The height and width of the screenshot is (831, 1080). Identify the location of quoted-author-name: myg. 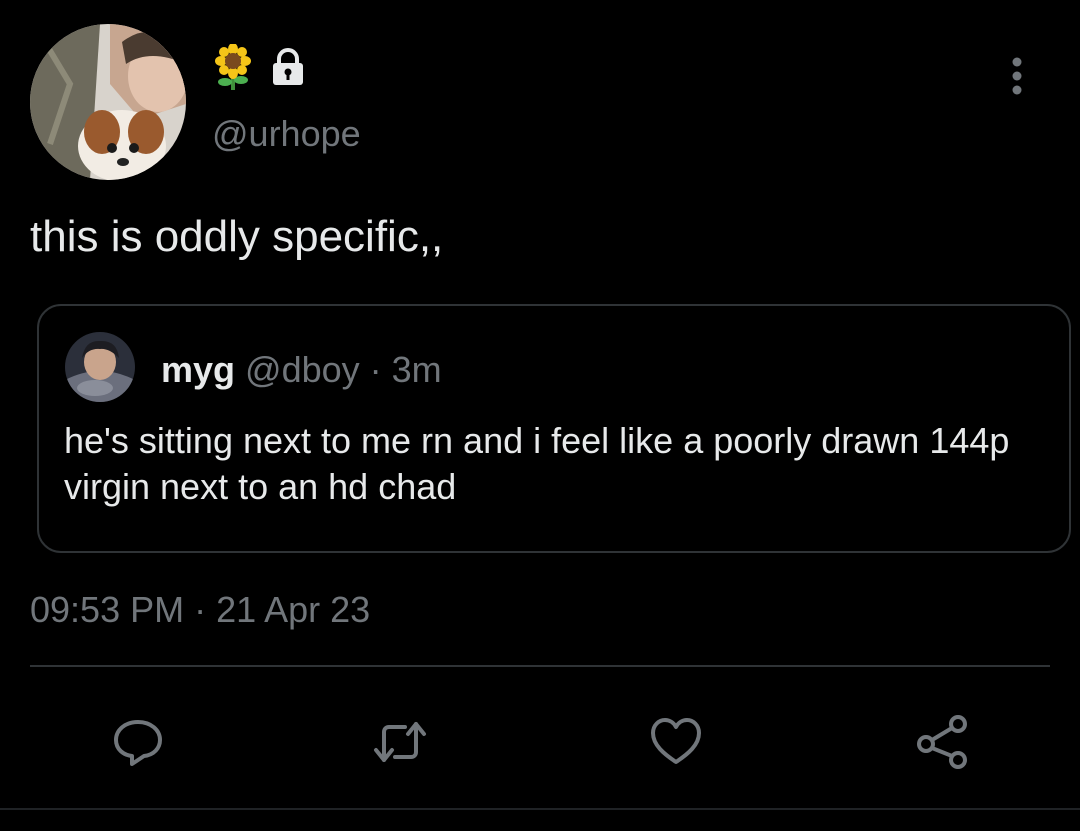
(198, 369).